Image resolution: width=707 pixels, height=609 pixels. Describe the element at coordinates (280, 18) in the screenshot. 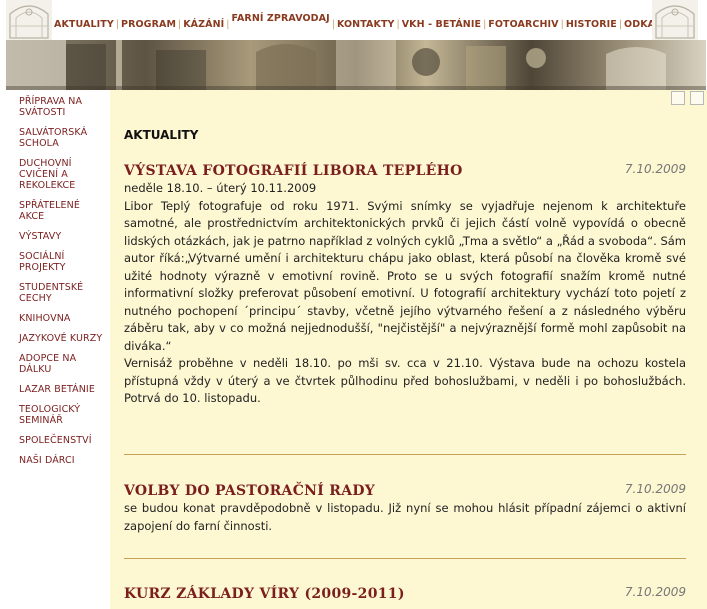

I see `nav-farni-zpravodaj: FARNÍ ZPRAVODAJ` at that location.